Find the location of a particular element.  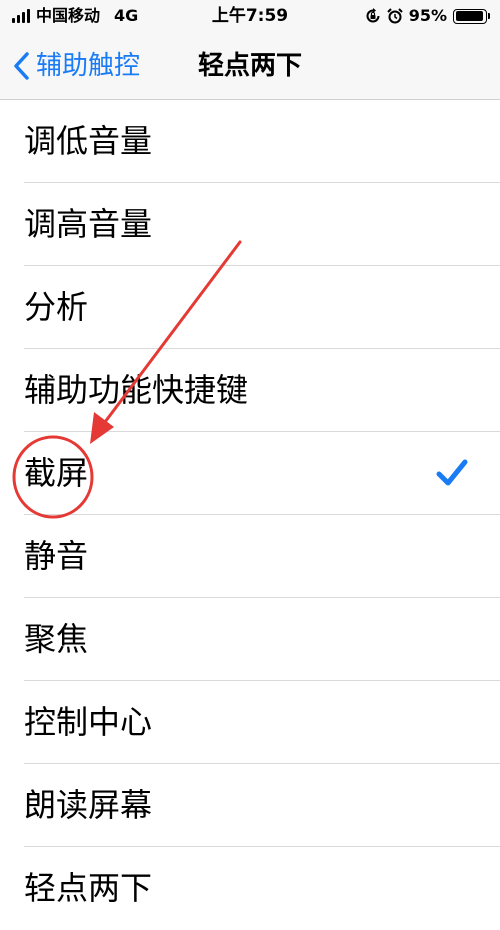

list-item-control-center: 控制中心 is located at coordinates (250, 722).